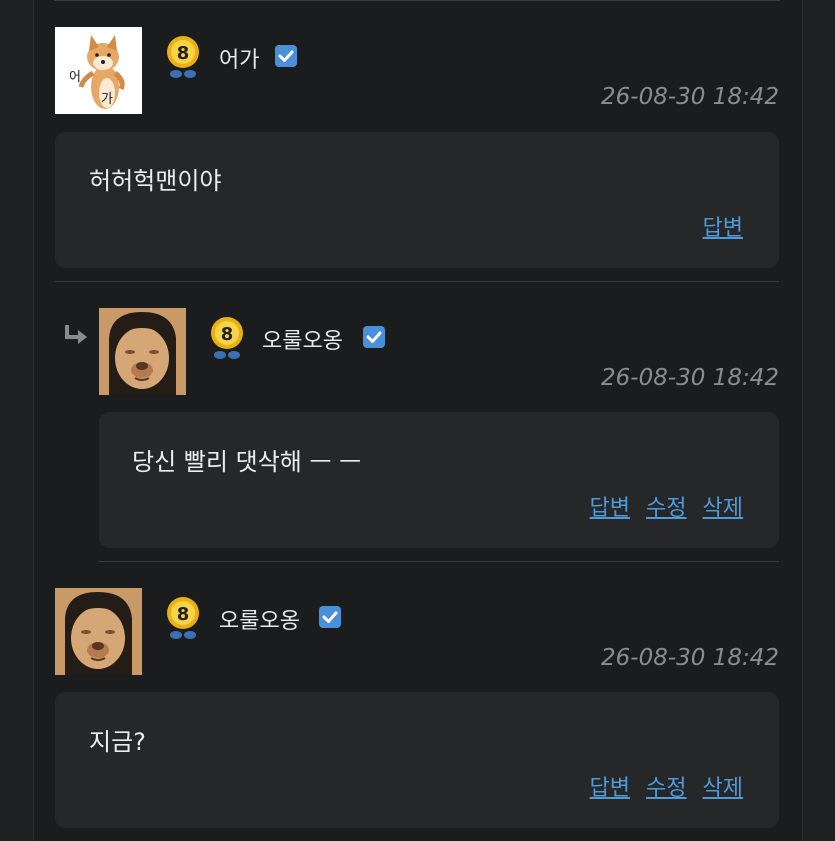 Image resolution: width=835 pixels, height=841 pixels. Describe the element at coordinates (417, 760) in the screenshot. I see `comment-bubble: 지금? 답변 수정 삭제` at that location.